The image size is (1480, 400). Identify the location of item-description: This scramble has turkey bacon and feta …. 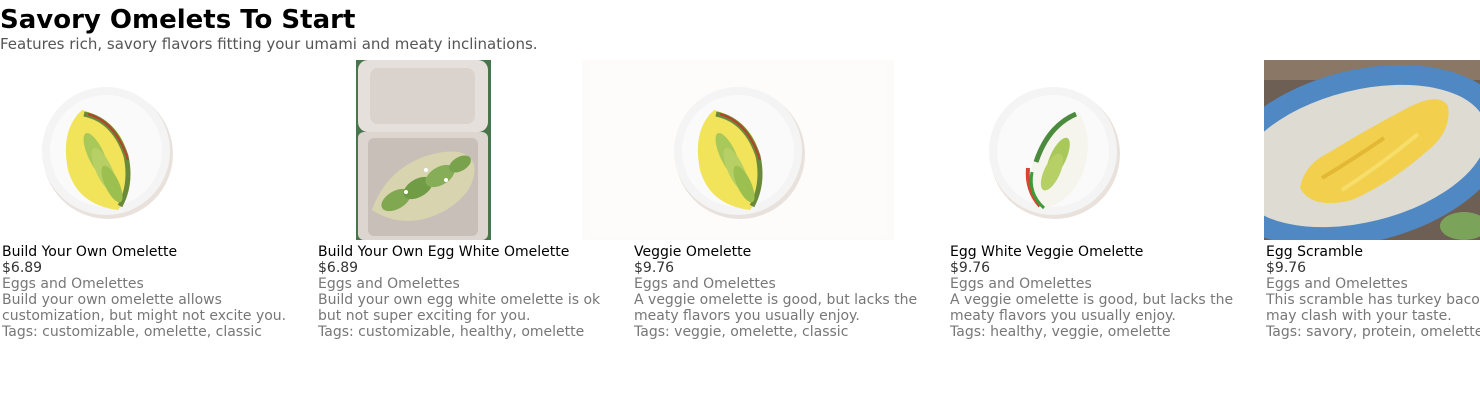
(1373, 308).